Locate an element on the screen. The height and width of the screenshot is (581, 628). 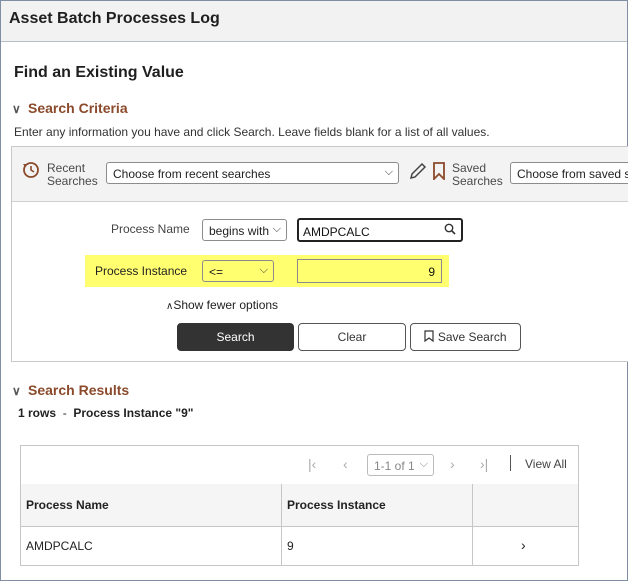
cell-process-instance: 9 is located at coordinates (290, 546).